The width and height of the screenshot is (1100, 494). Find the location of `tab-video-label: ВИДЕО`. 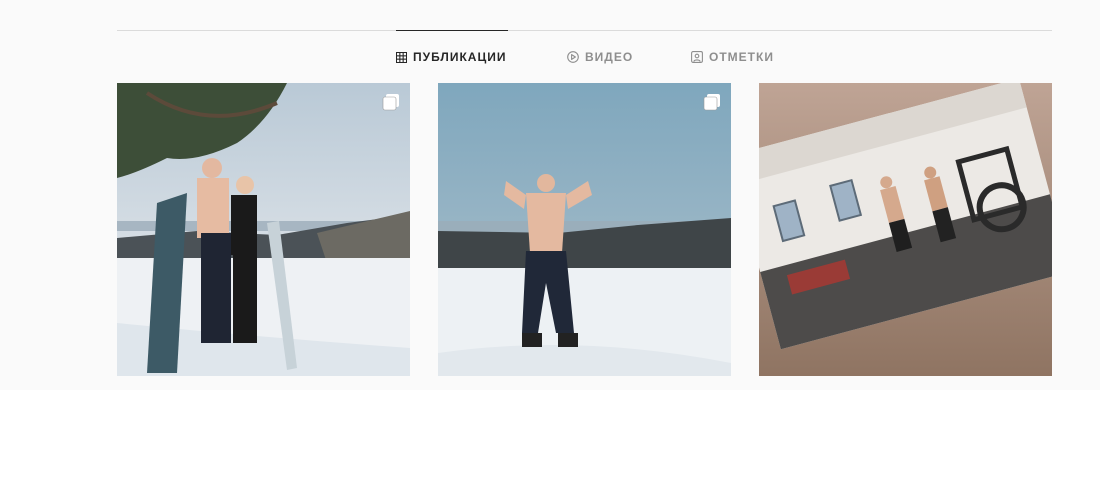

tab-video-label: ВИДЕО is located at coordinates (609, 56).